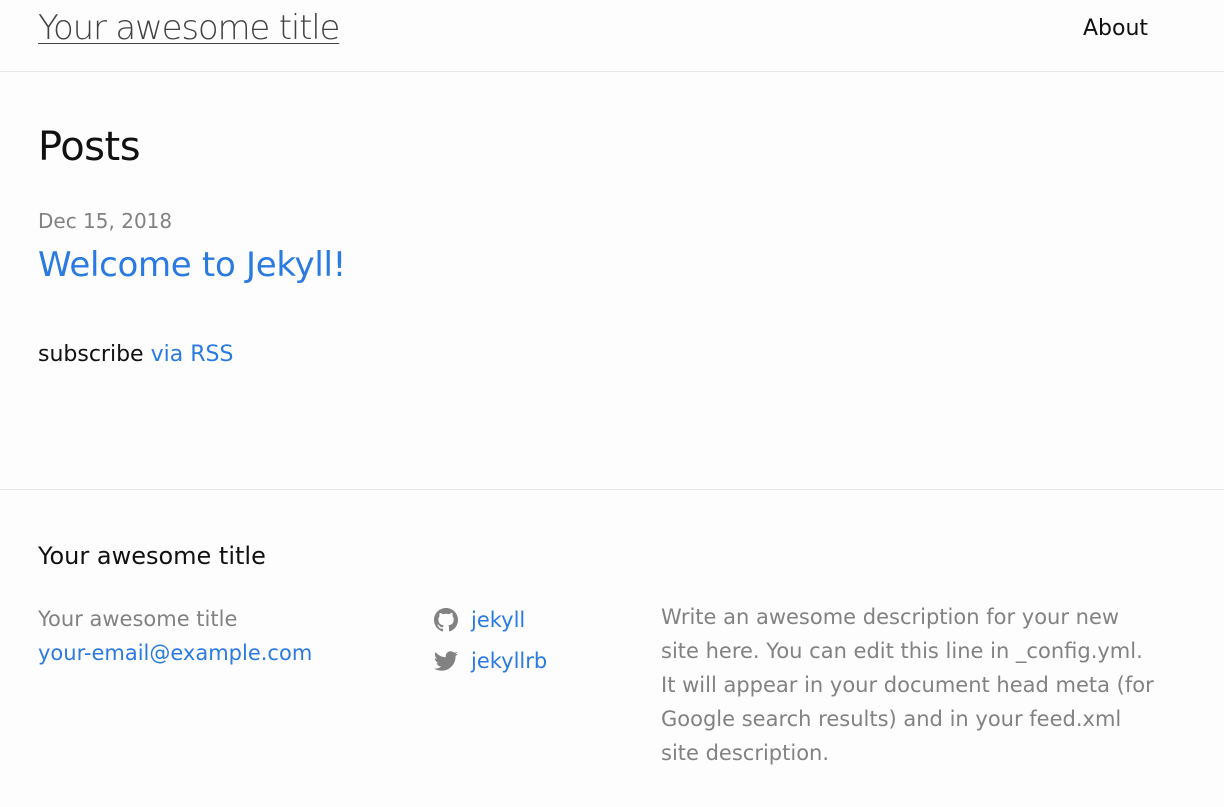 Image resolution: width=1224 pixels, height=807 pixels. I want to click on subscribe-label: subscribe, so click(91, 354).